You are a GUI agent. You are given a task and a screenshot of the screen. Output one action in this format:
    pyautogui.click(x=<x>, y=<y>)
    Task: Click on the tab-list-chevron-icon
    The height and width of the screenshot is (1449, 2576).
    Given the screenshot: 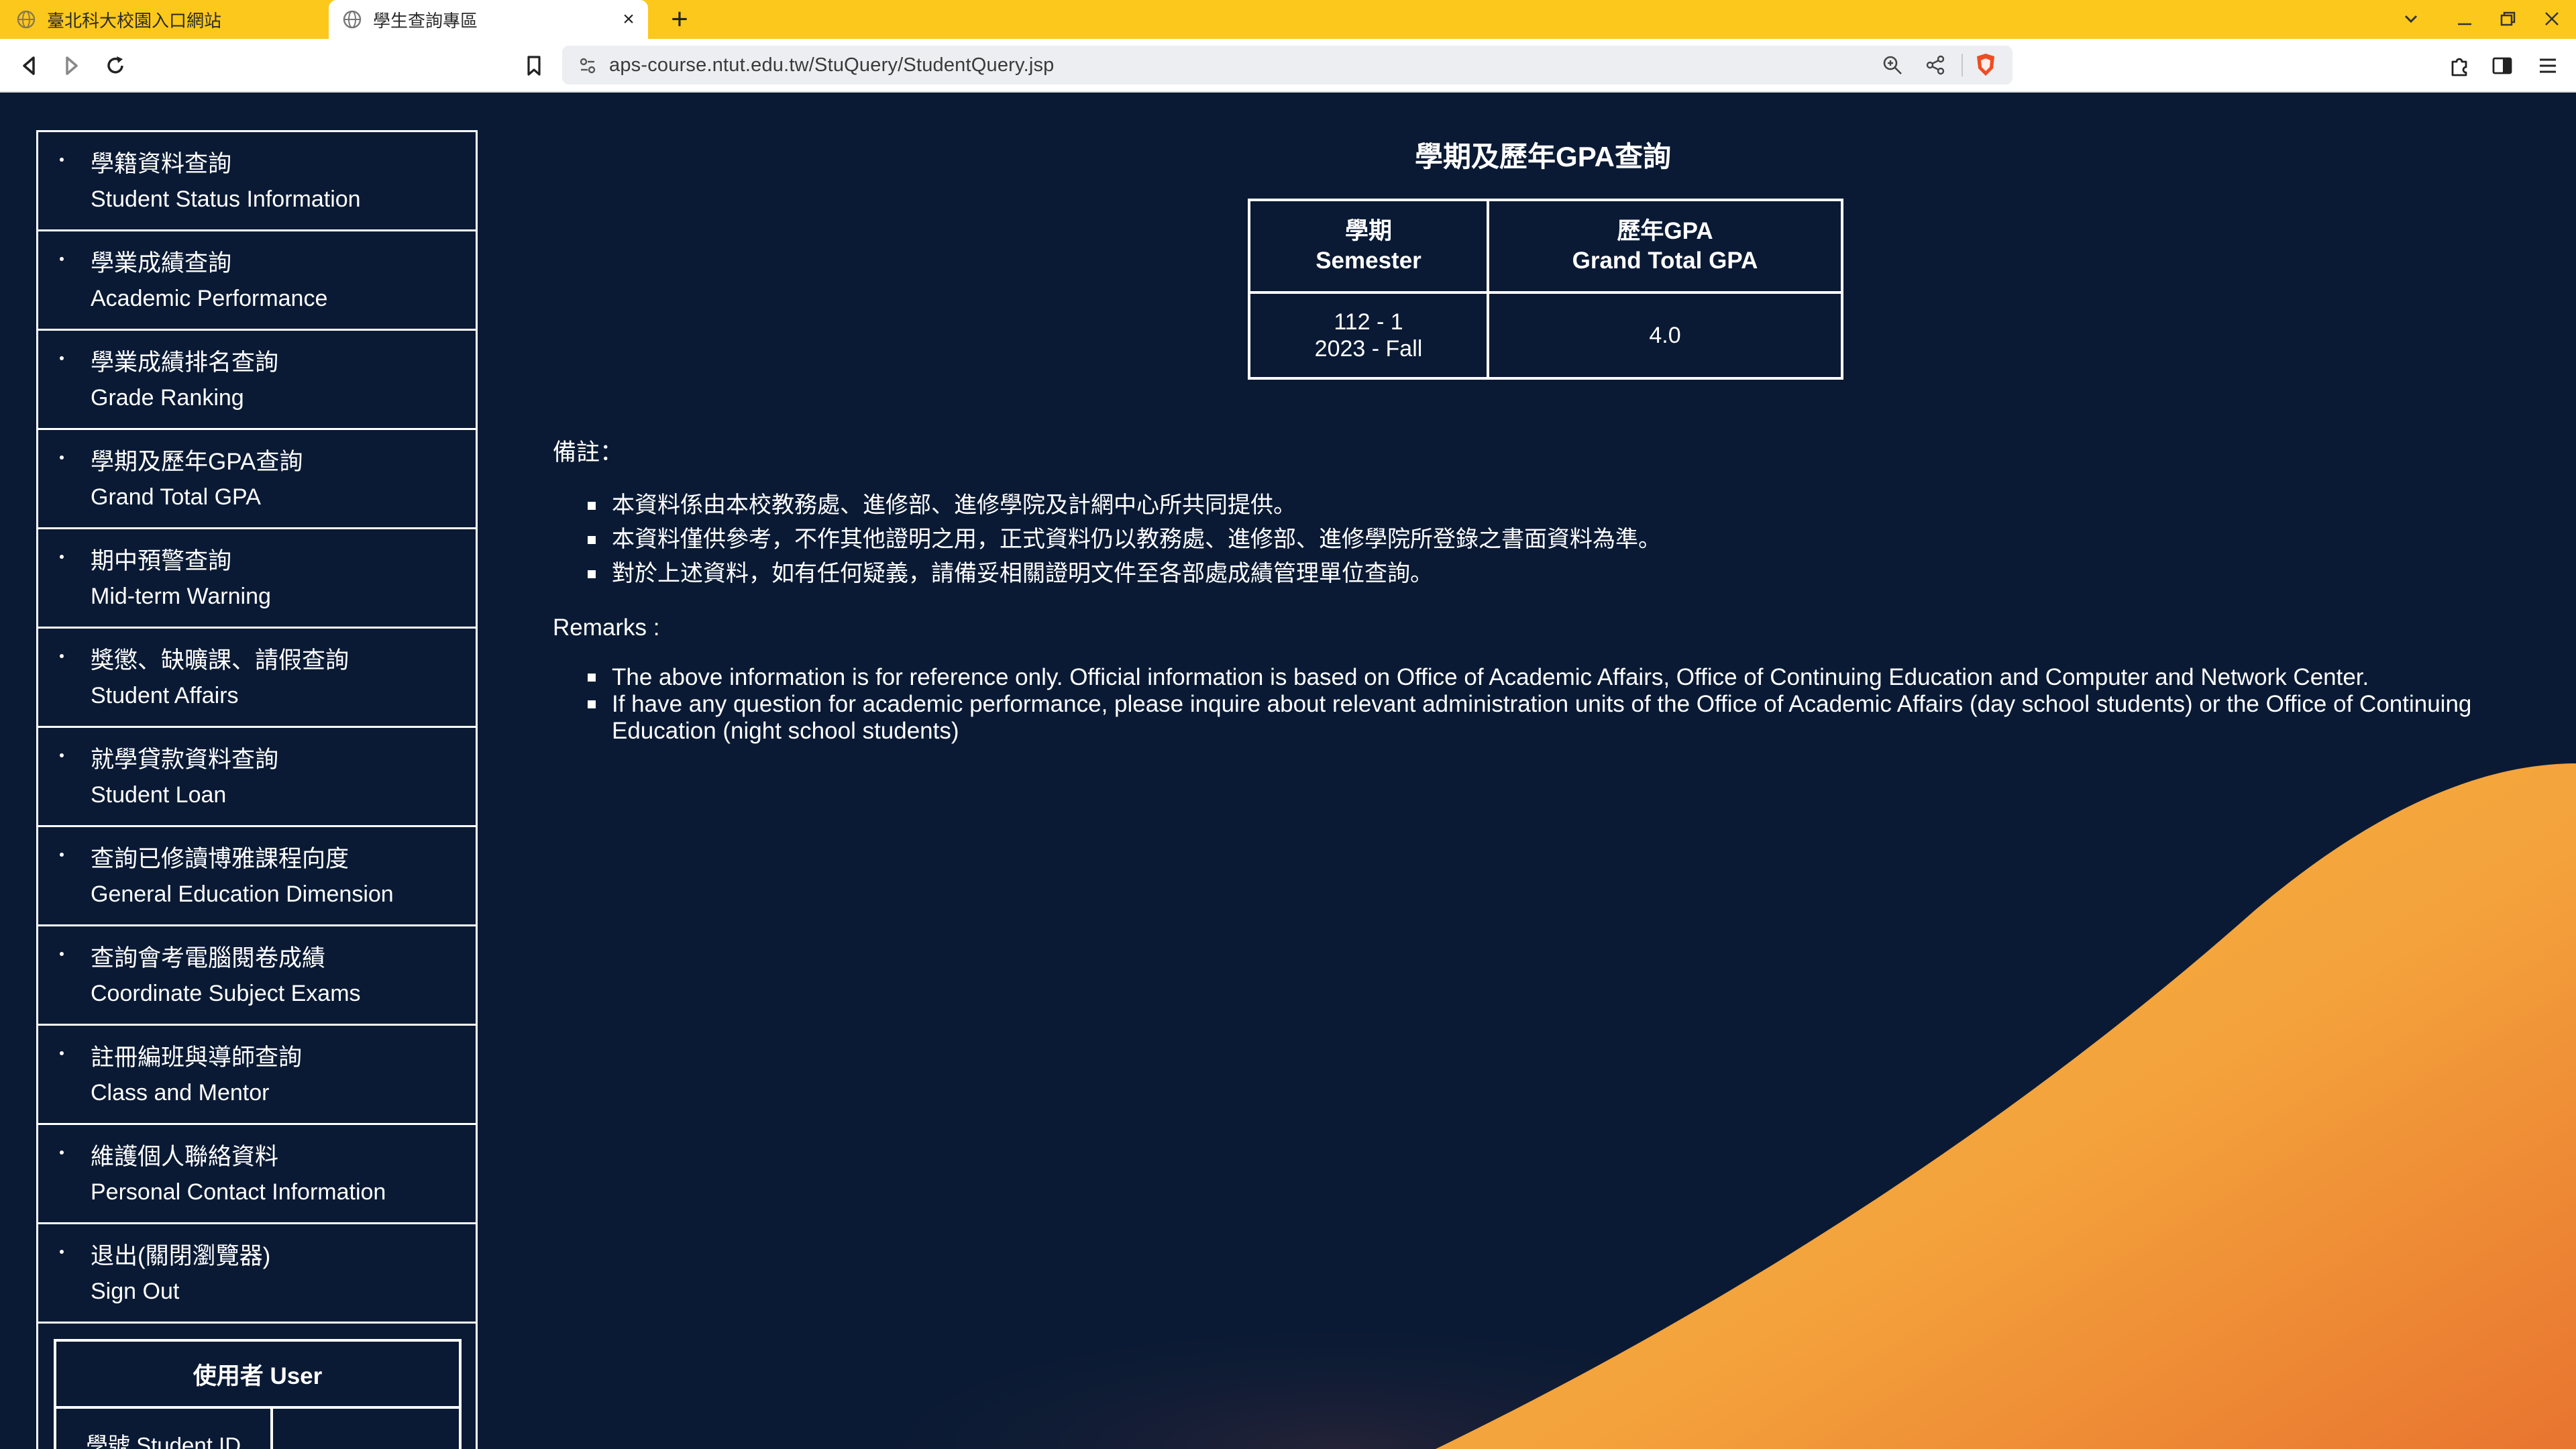 What is the action you would take?
    pyautogui.click(x=2411, y=19)
    